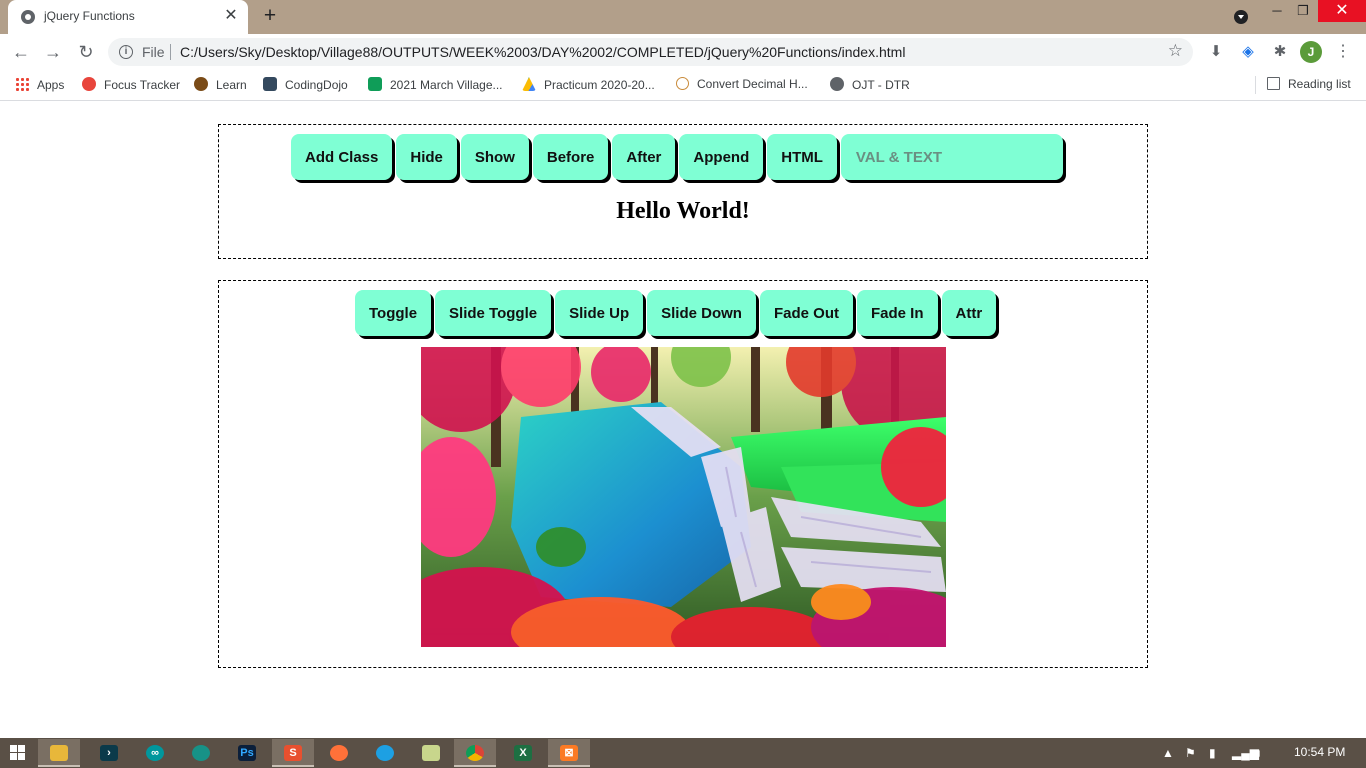  I want to click on taskbar-clock: 10:54 PM, so click(1319, 752).